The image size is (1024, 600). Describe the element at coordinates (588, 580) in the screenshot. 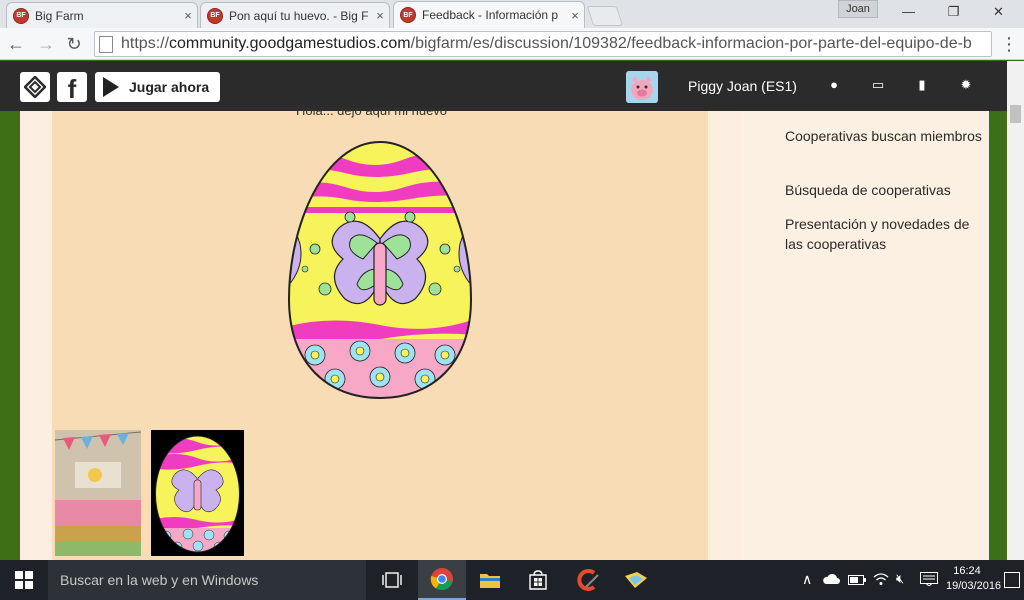

I see `ccleaner-icon` at that location.